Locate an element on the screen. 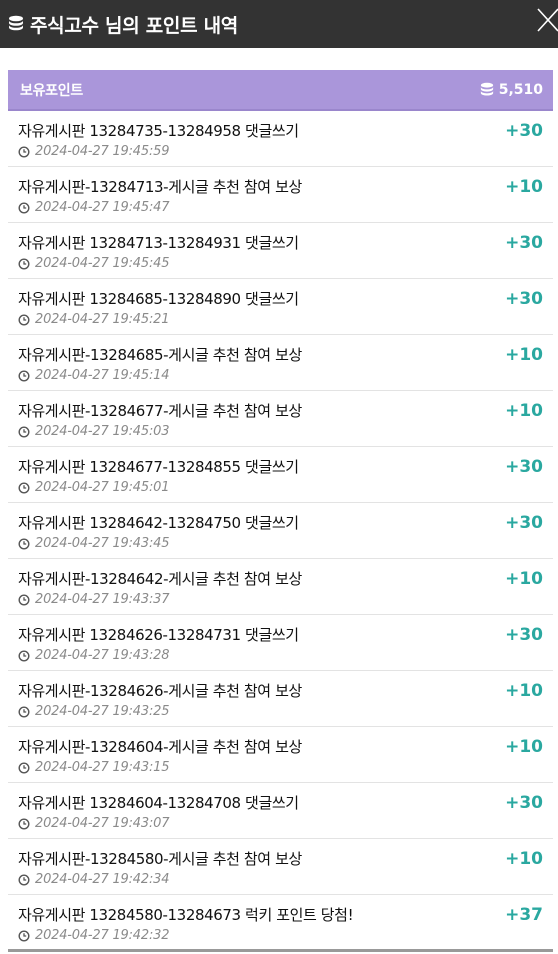  history-timestamp: 2024-04-27 19:43:07 is located at coordinates (102, 823).